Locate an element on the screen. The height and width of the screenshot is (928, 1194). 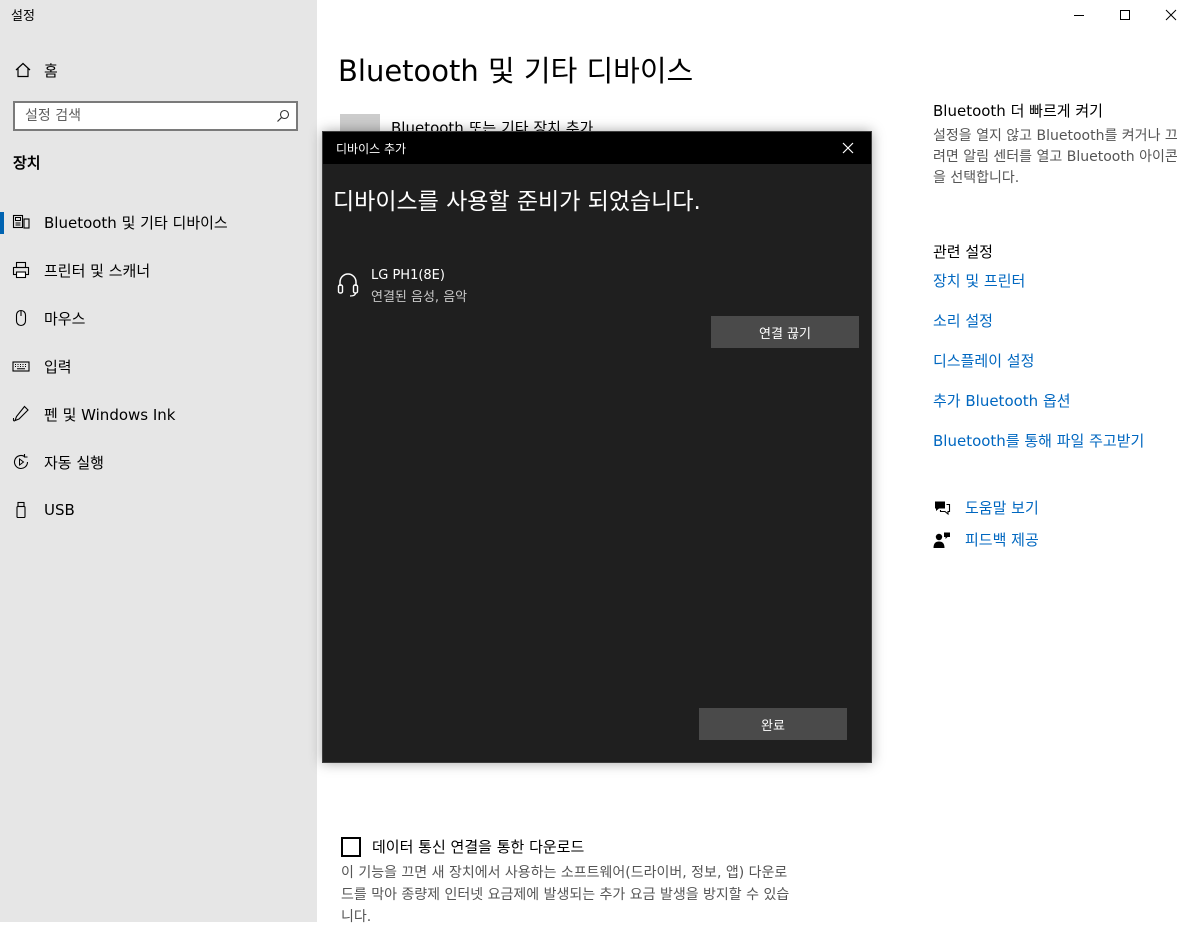
home-label: 홈 is located at coordinates (51, 70).